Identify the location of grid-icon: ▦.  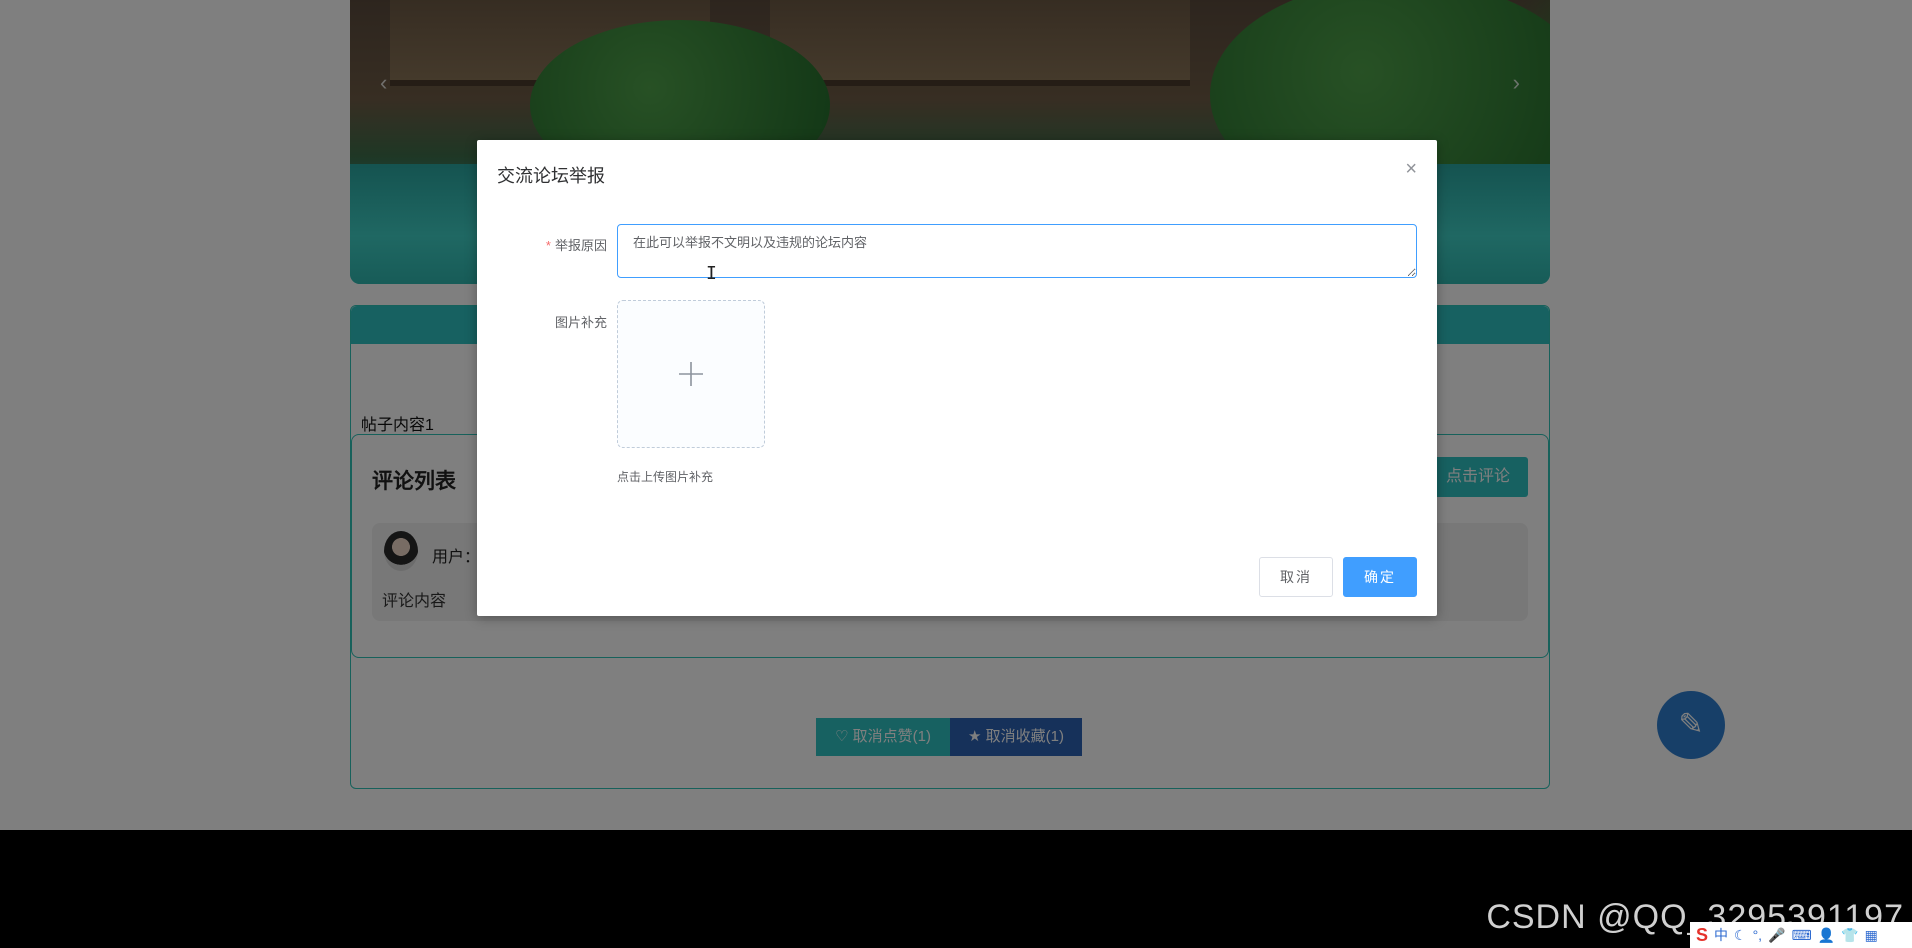
(1871, 935).